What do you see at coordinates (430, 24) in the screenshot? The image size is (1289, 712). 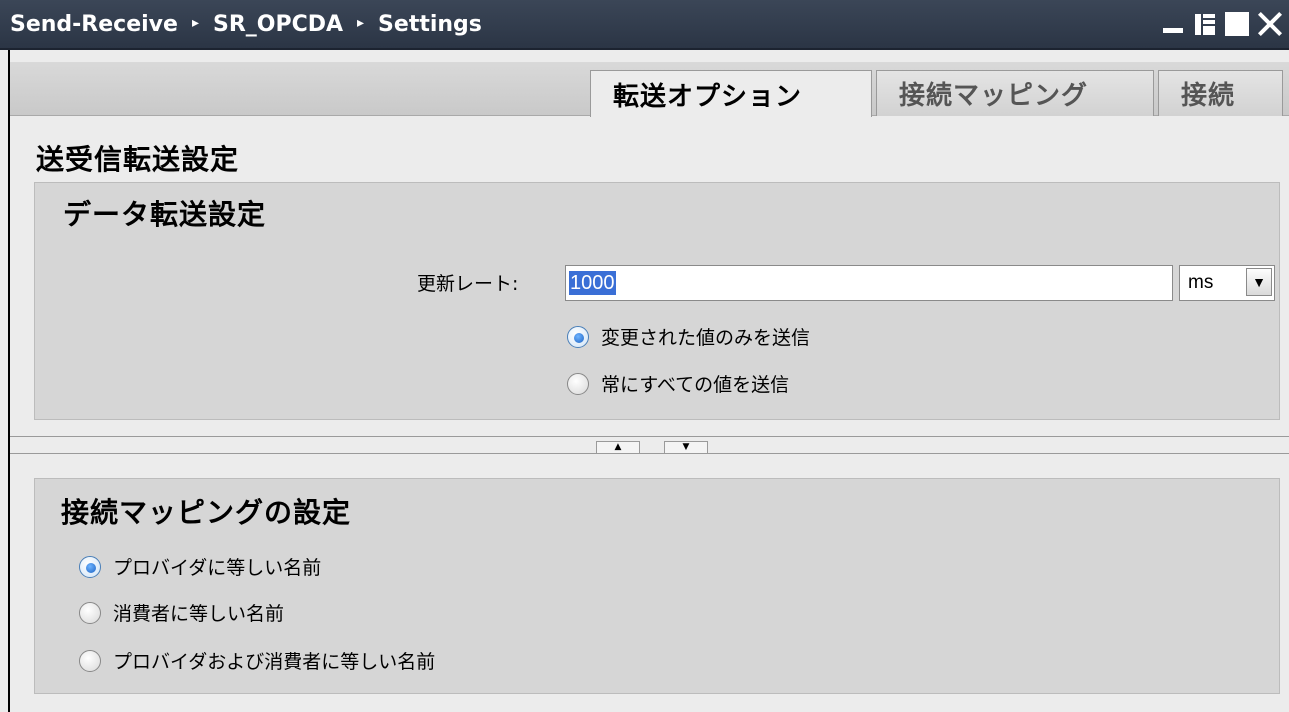 I see `breadcrumb-item-settings: Settings` at bounding box center [430, 24].